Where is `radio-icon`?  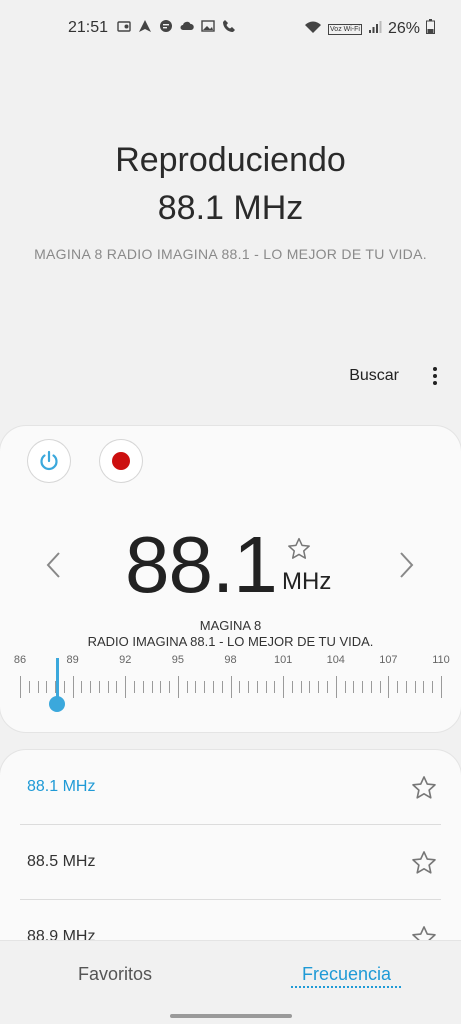
radio-icon is located at coordinates (124, 26).